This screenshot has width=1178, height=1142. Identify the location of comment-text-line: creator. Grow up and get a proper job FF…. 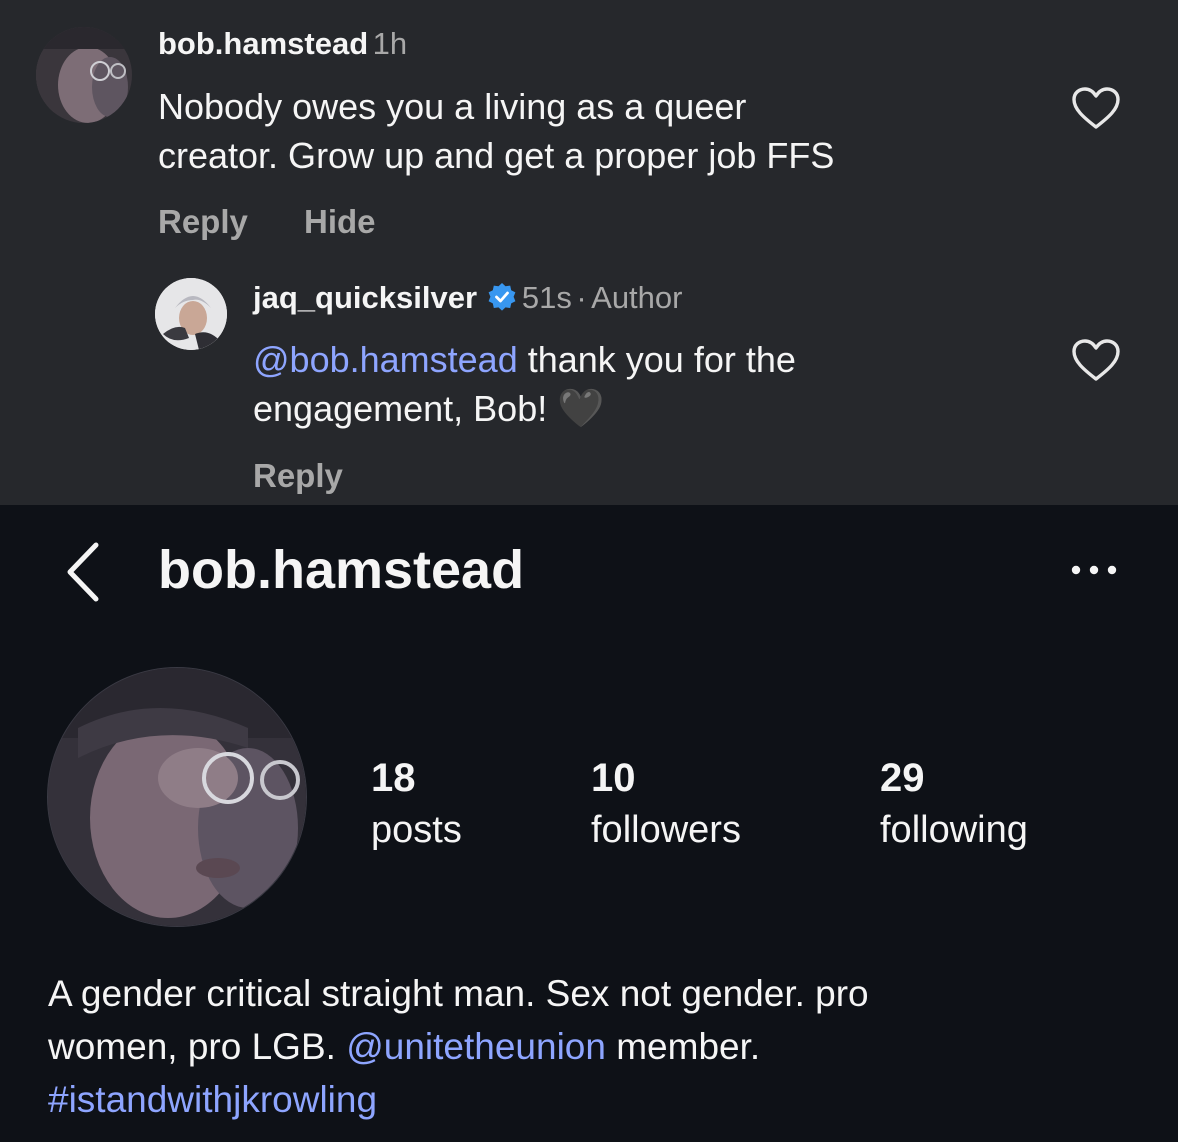
(496, 155).